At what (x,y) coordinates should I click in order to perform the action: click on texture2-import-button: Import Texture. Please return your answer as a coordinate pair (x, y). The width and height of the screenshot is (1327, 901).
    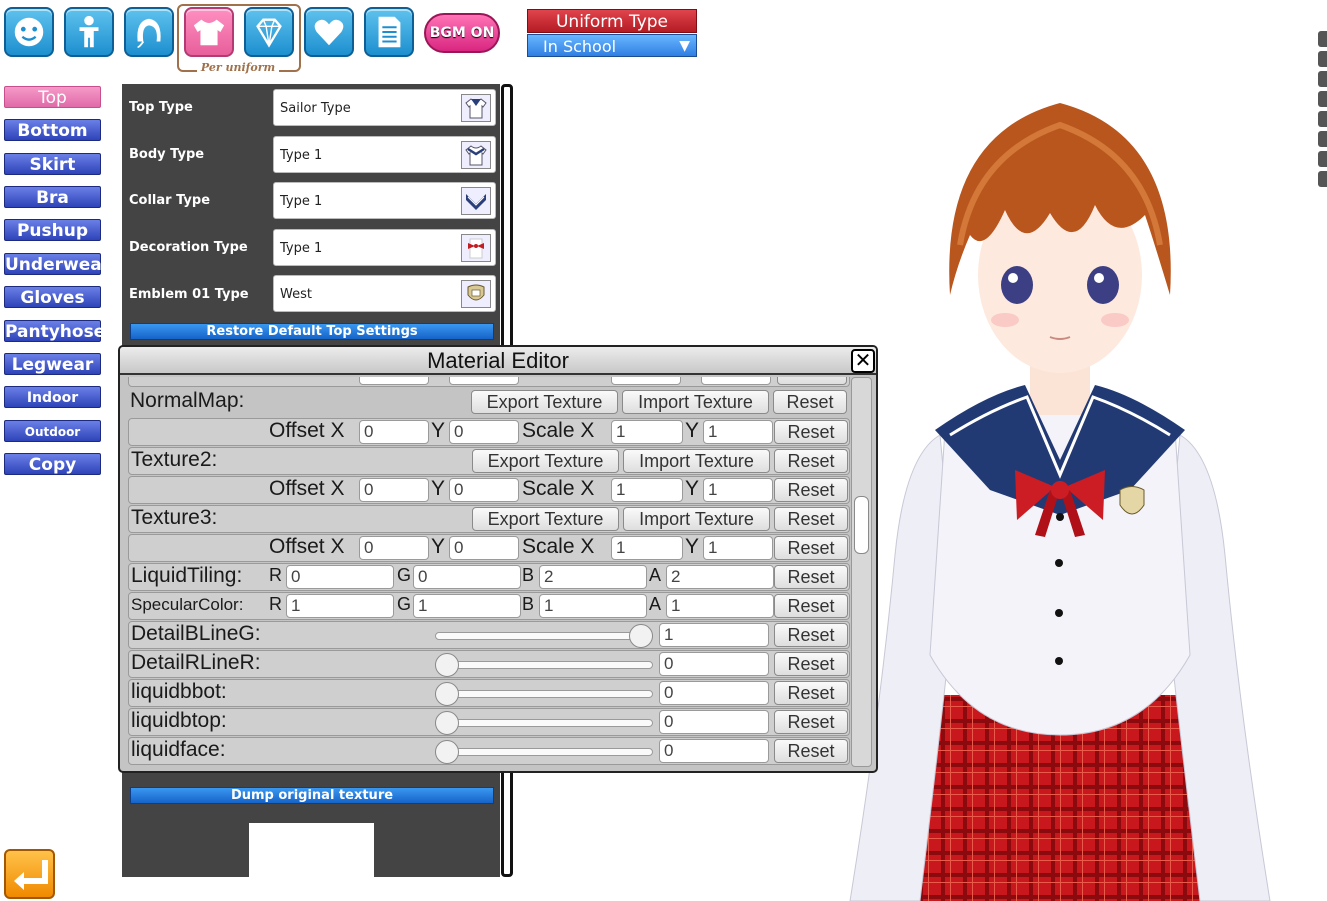
    Looking at the image, I should click on (696, 461).